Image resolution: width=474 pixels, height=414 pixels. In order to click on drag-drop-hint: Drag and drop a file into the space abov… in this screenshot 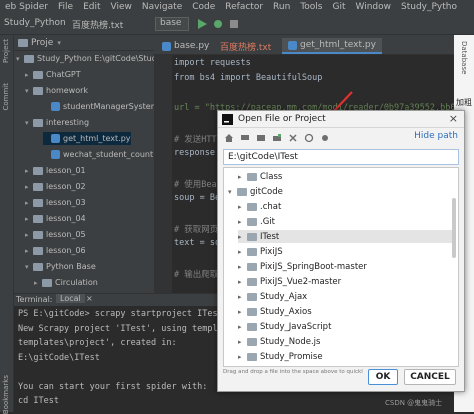, I will do `click(293, 372)`.